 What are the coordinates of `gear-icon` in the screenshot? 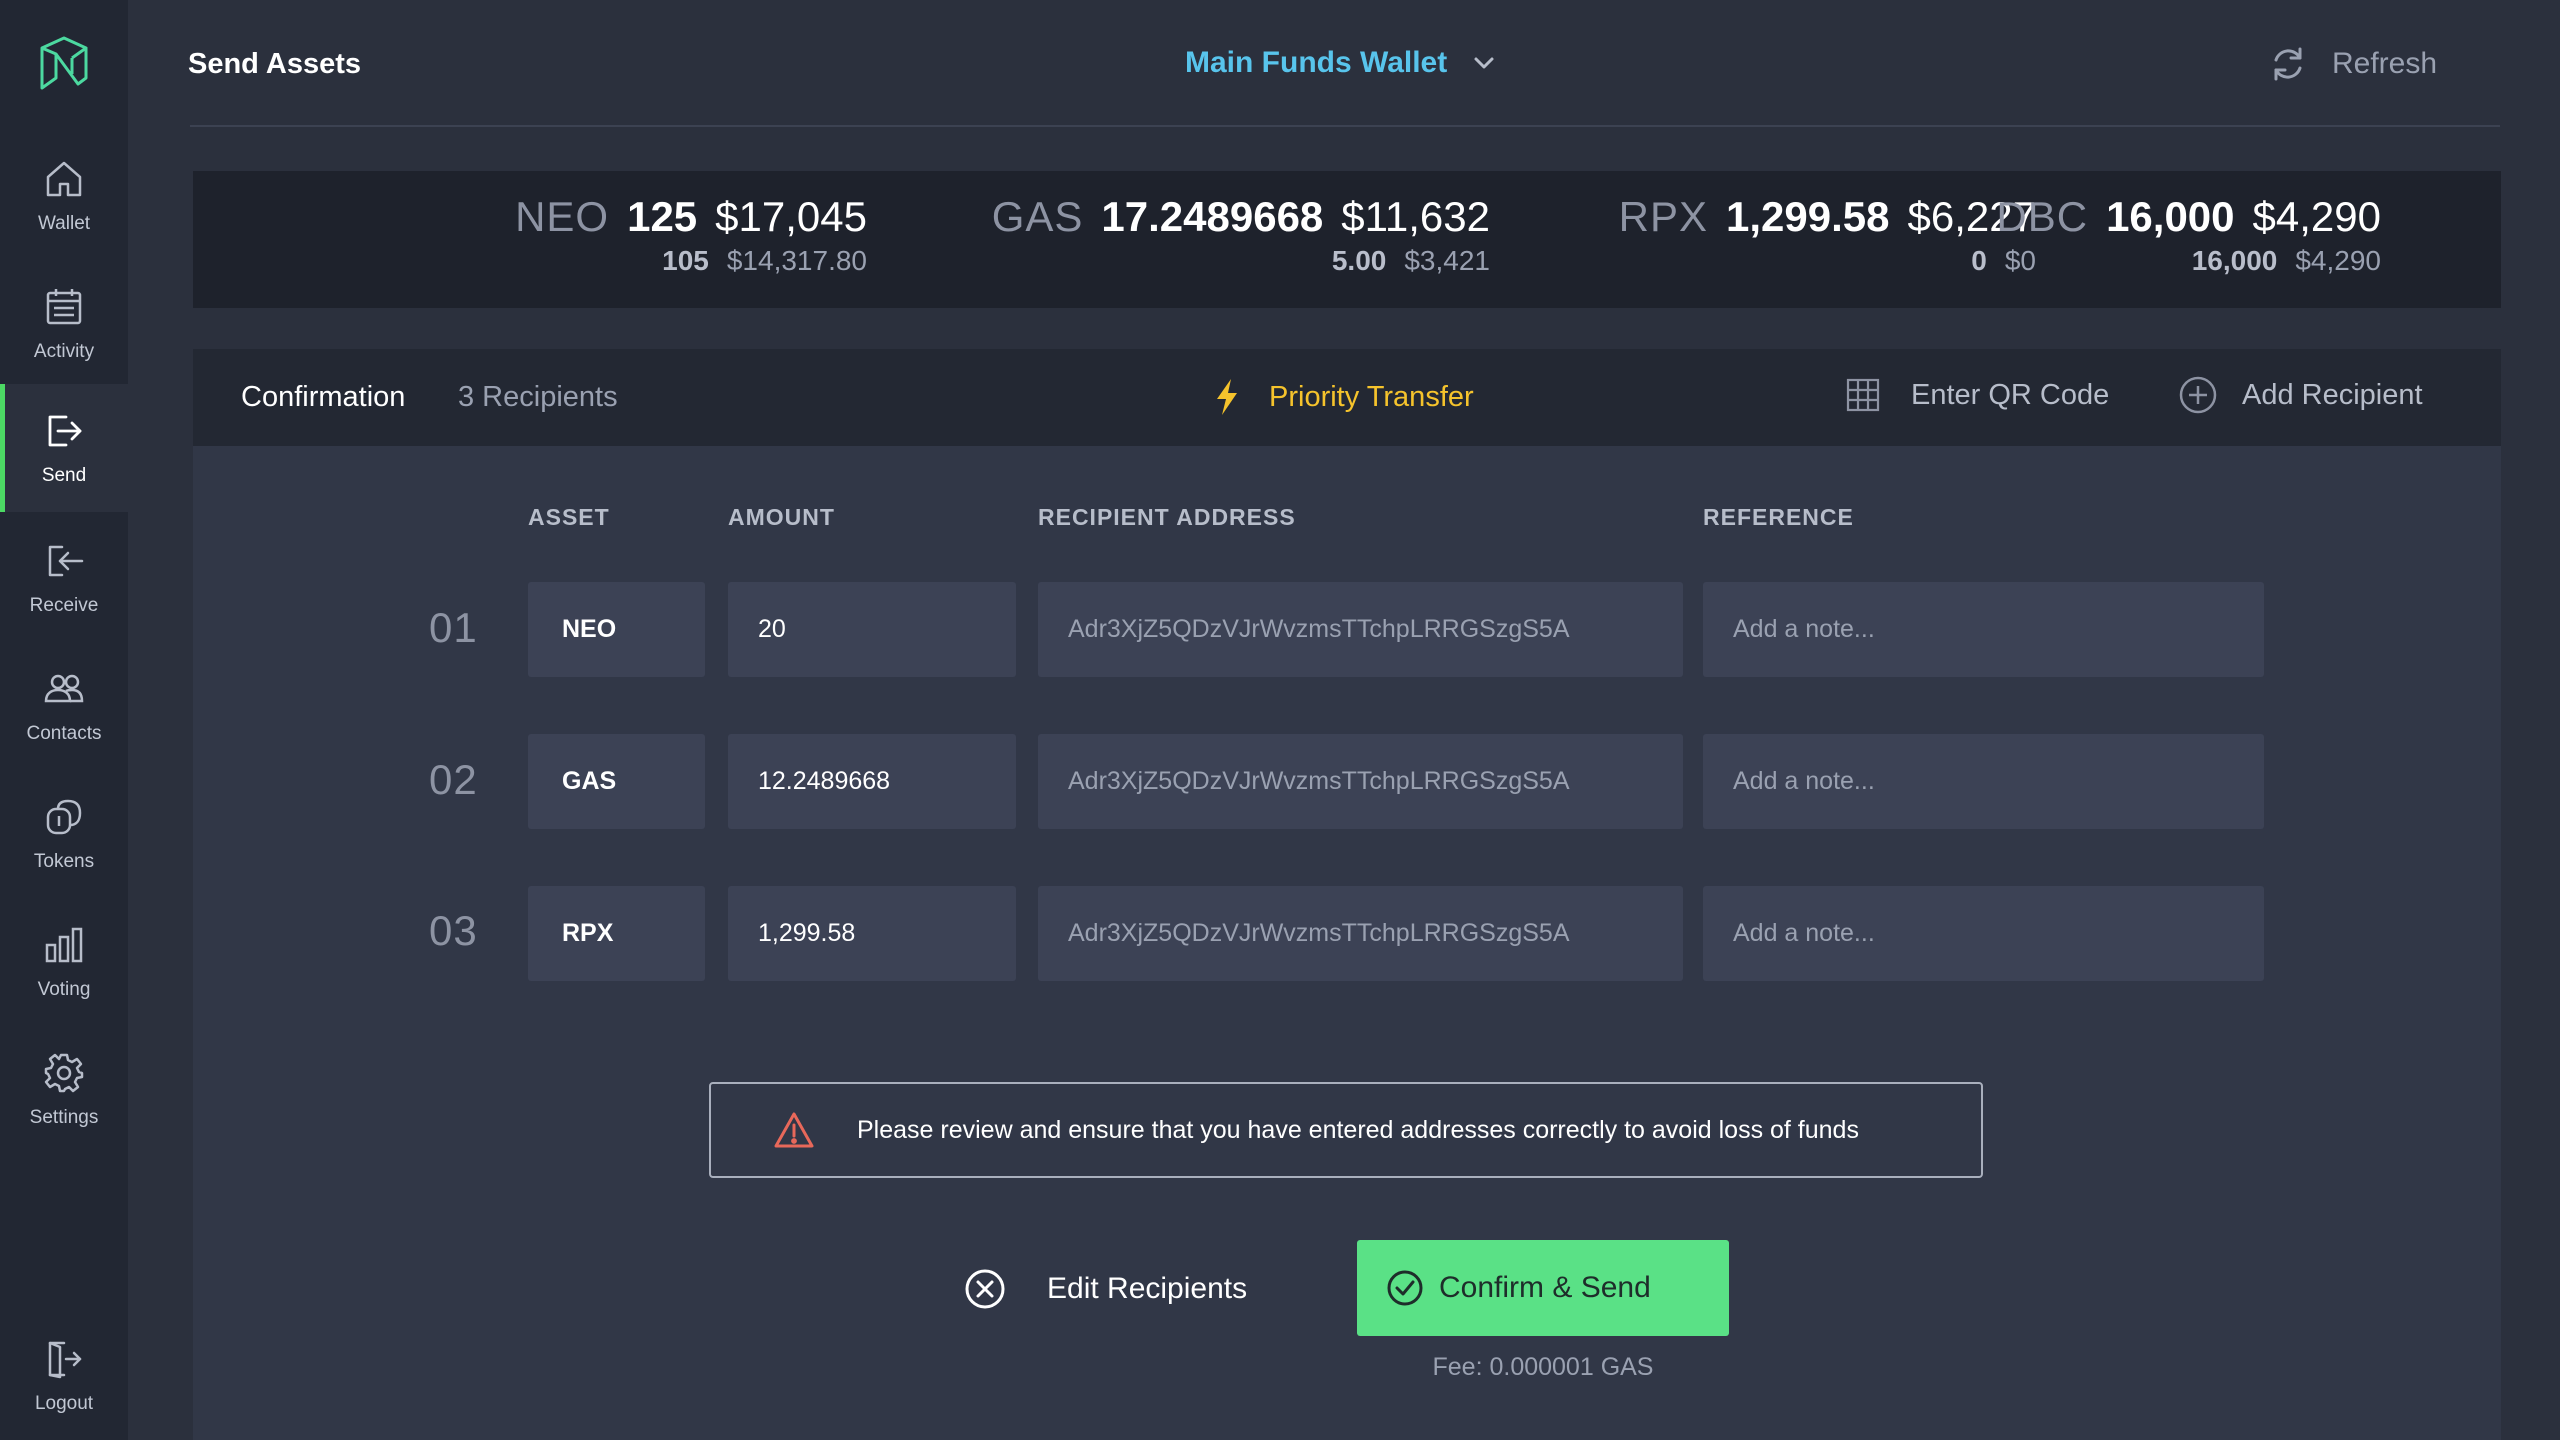 It's located at (64, 1073).